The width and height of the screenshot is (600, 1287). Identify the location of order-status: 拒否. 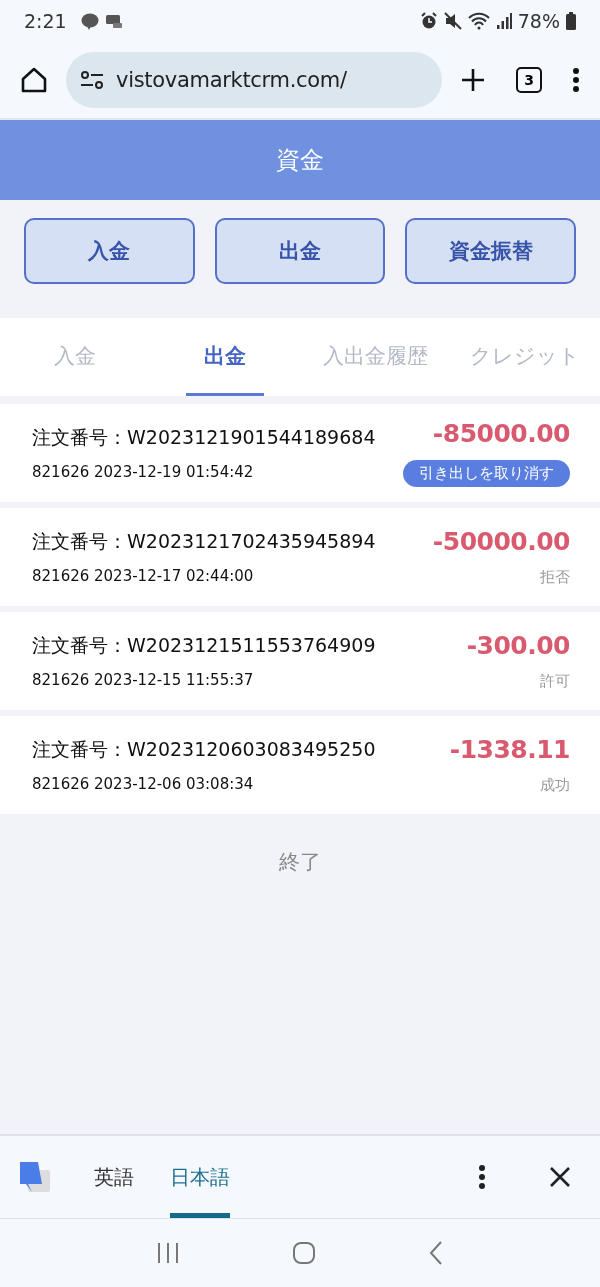
(555, 577).